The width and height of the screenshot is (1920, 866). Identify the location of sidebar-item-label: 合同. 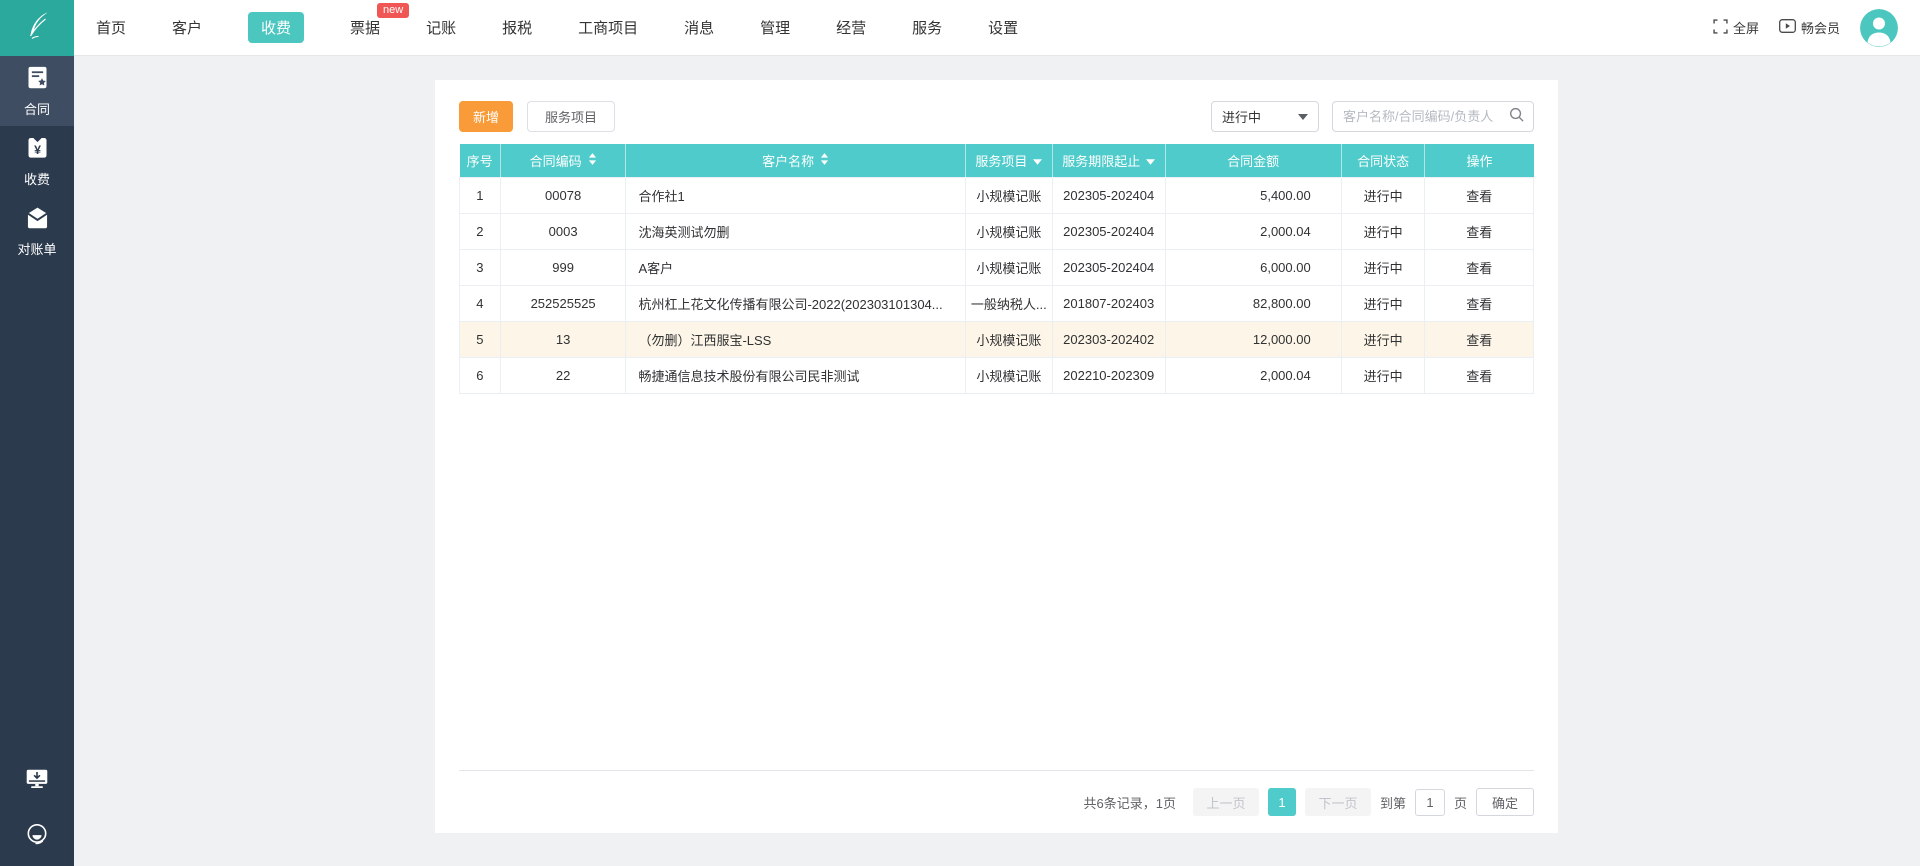
(36, 109).